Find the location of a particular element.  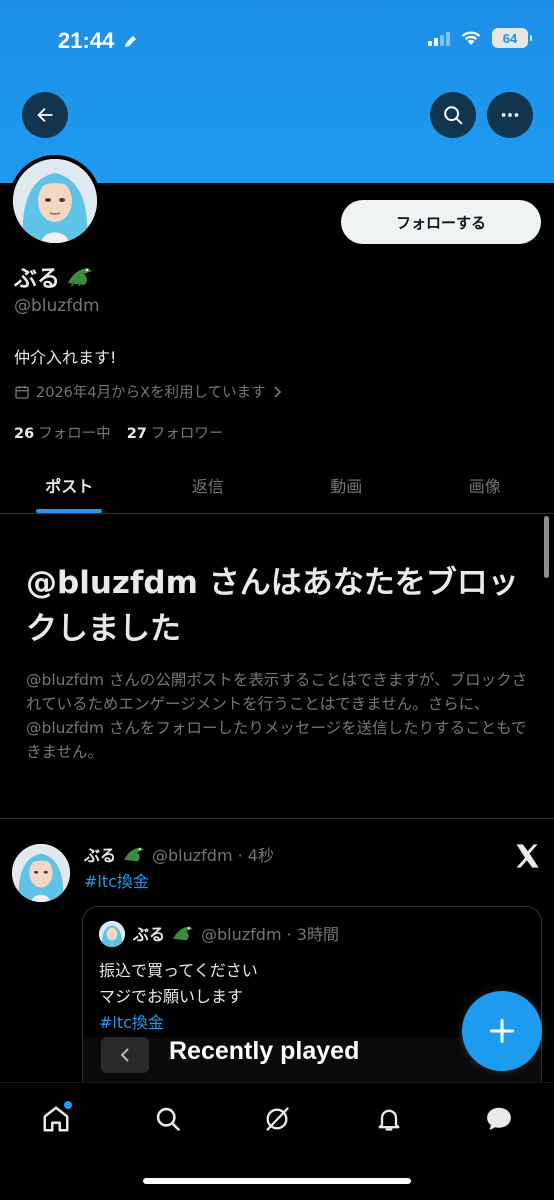

back-button is located at coordinates (45, 115).